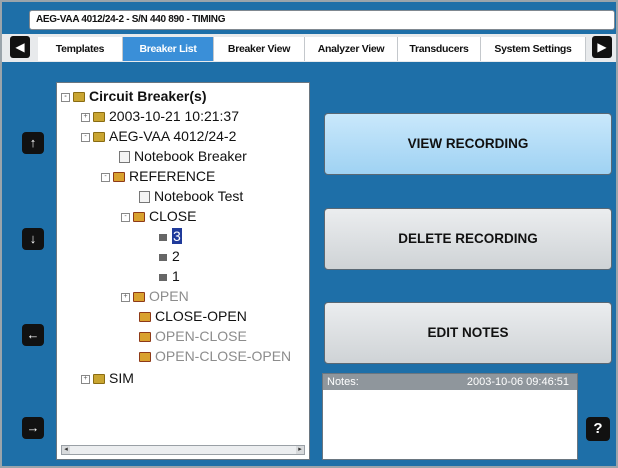  I want to click on tree-node-recording-2: 2, so click(169, 256).